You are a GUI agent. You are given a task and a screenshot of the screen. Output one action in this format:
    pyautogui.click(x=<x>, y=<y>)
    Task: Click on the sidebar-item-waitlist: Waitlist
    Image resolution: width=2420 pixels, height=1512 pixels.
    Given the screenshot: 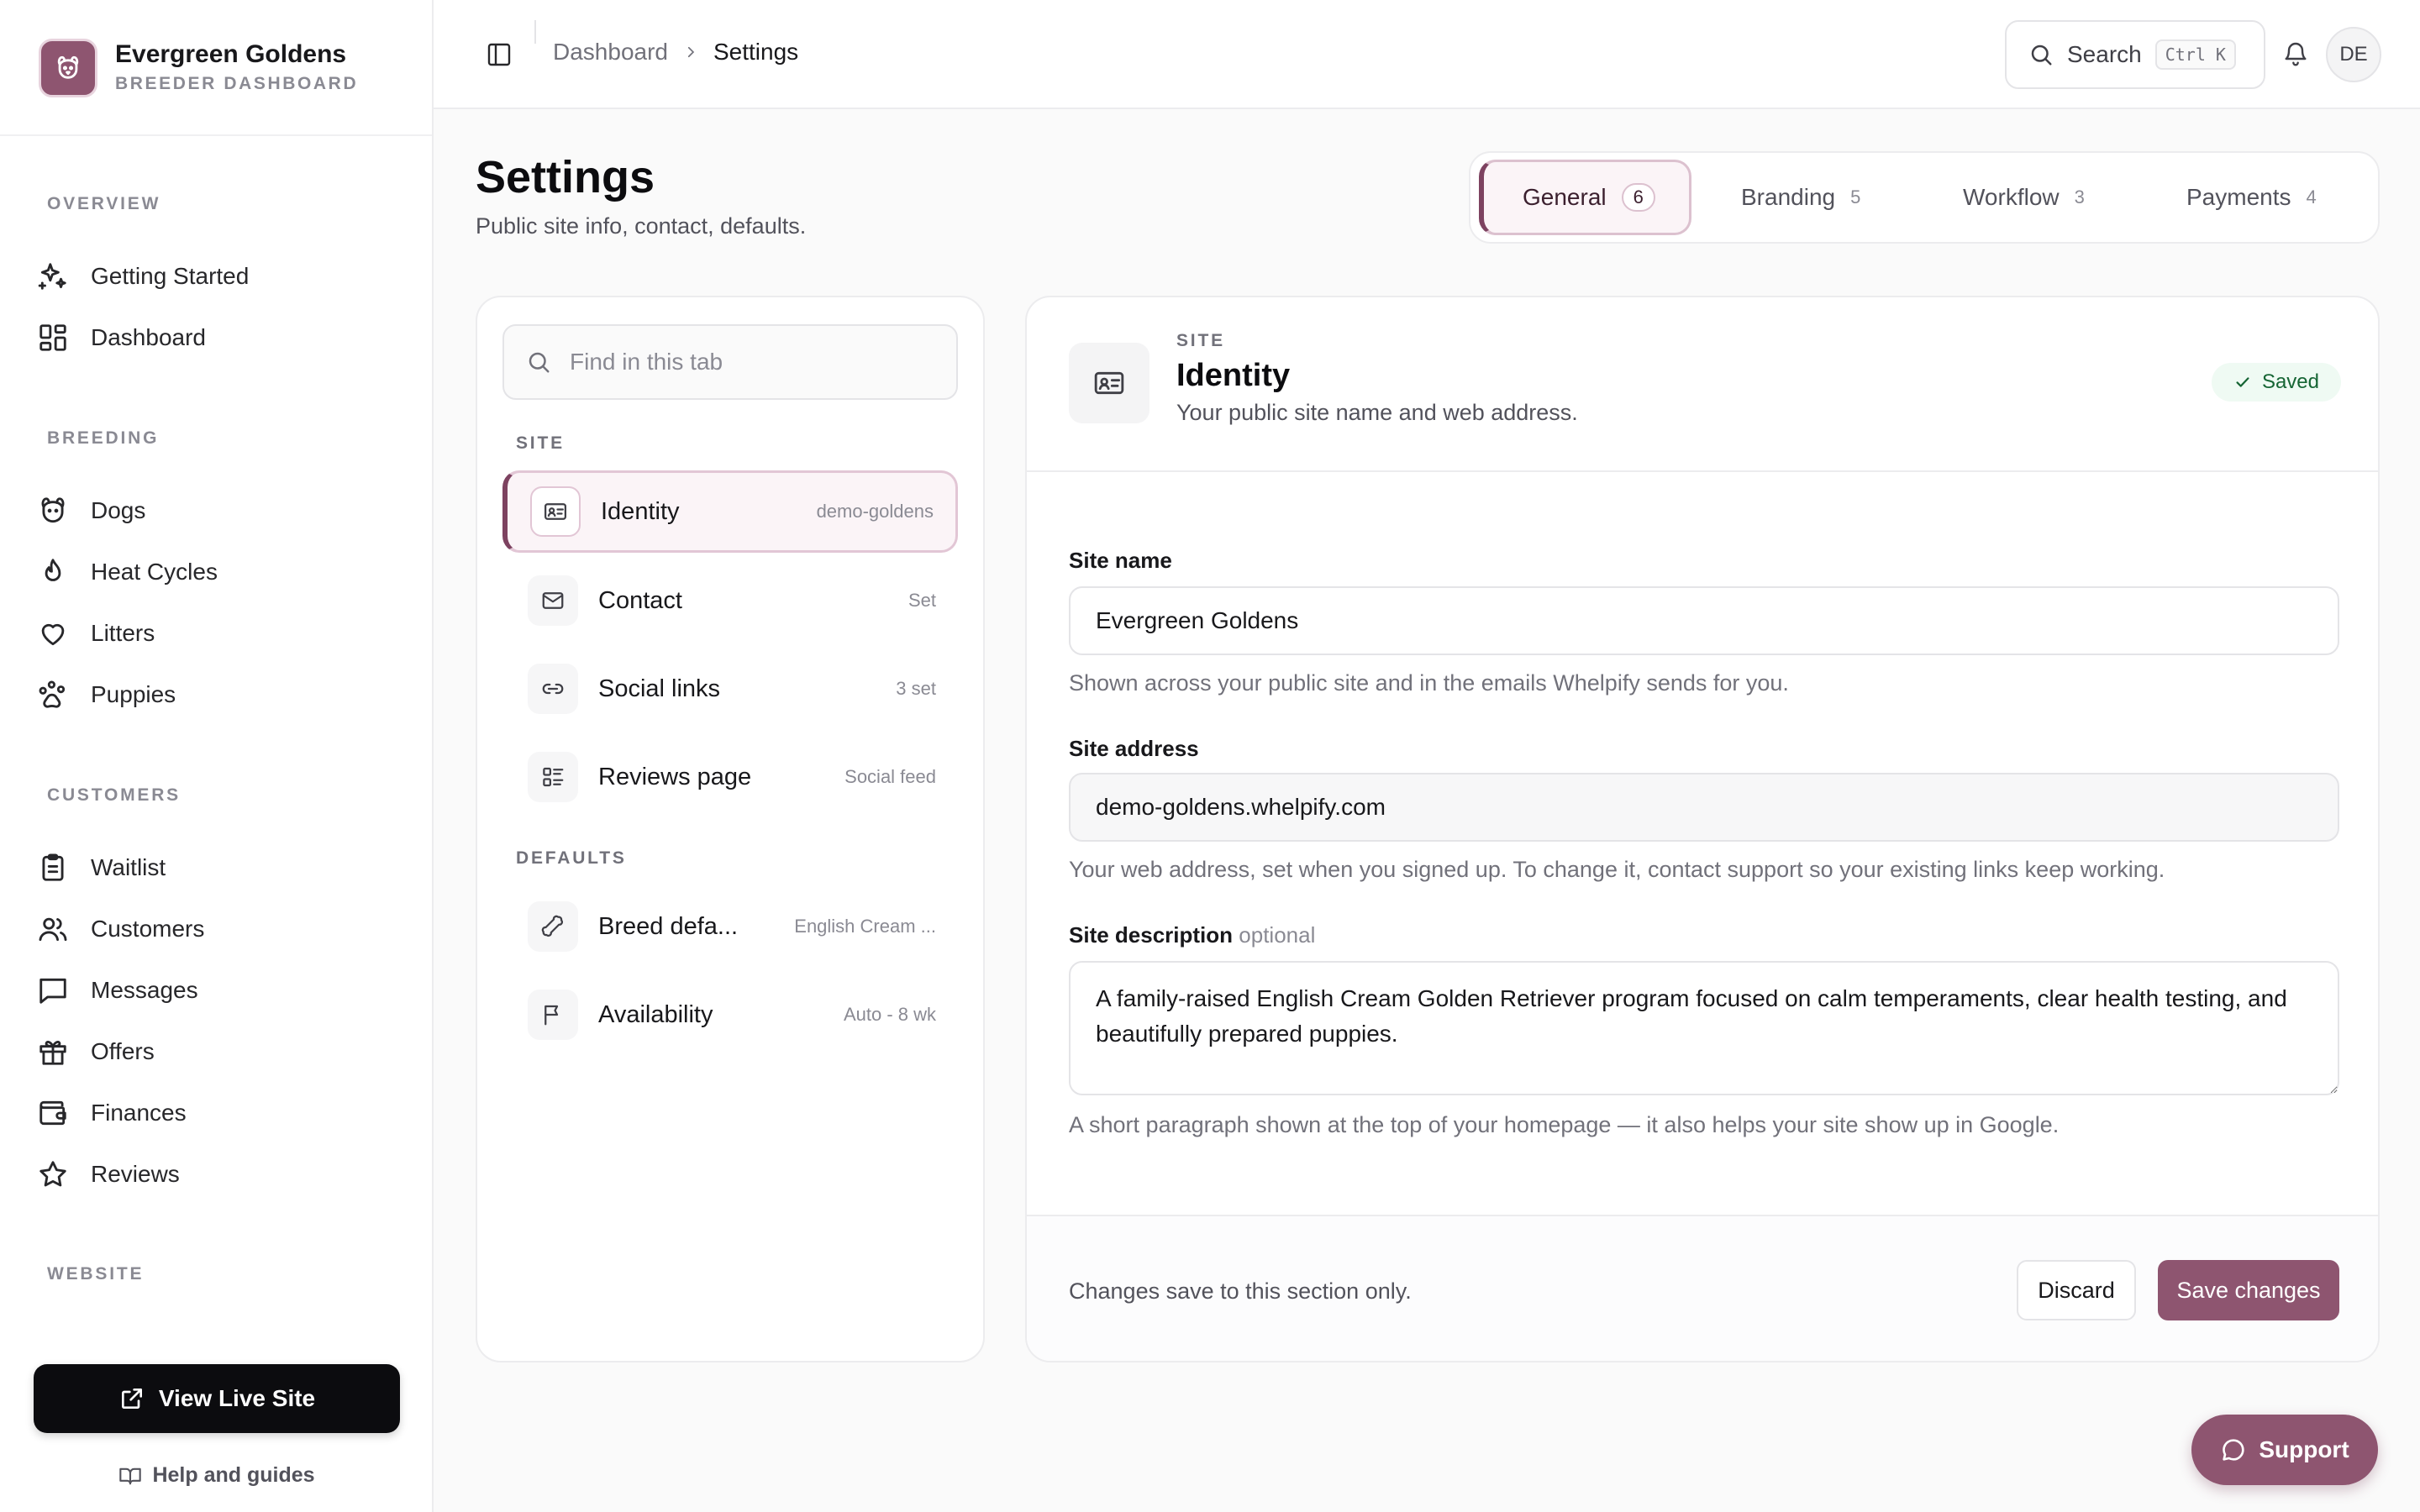 What is the action you would take?
    pyautogui.click(x=217, y=868)
    